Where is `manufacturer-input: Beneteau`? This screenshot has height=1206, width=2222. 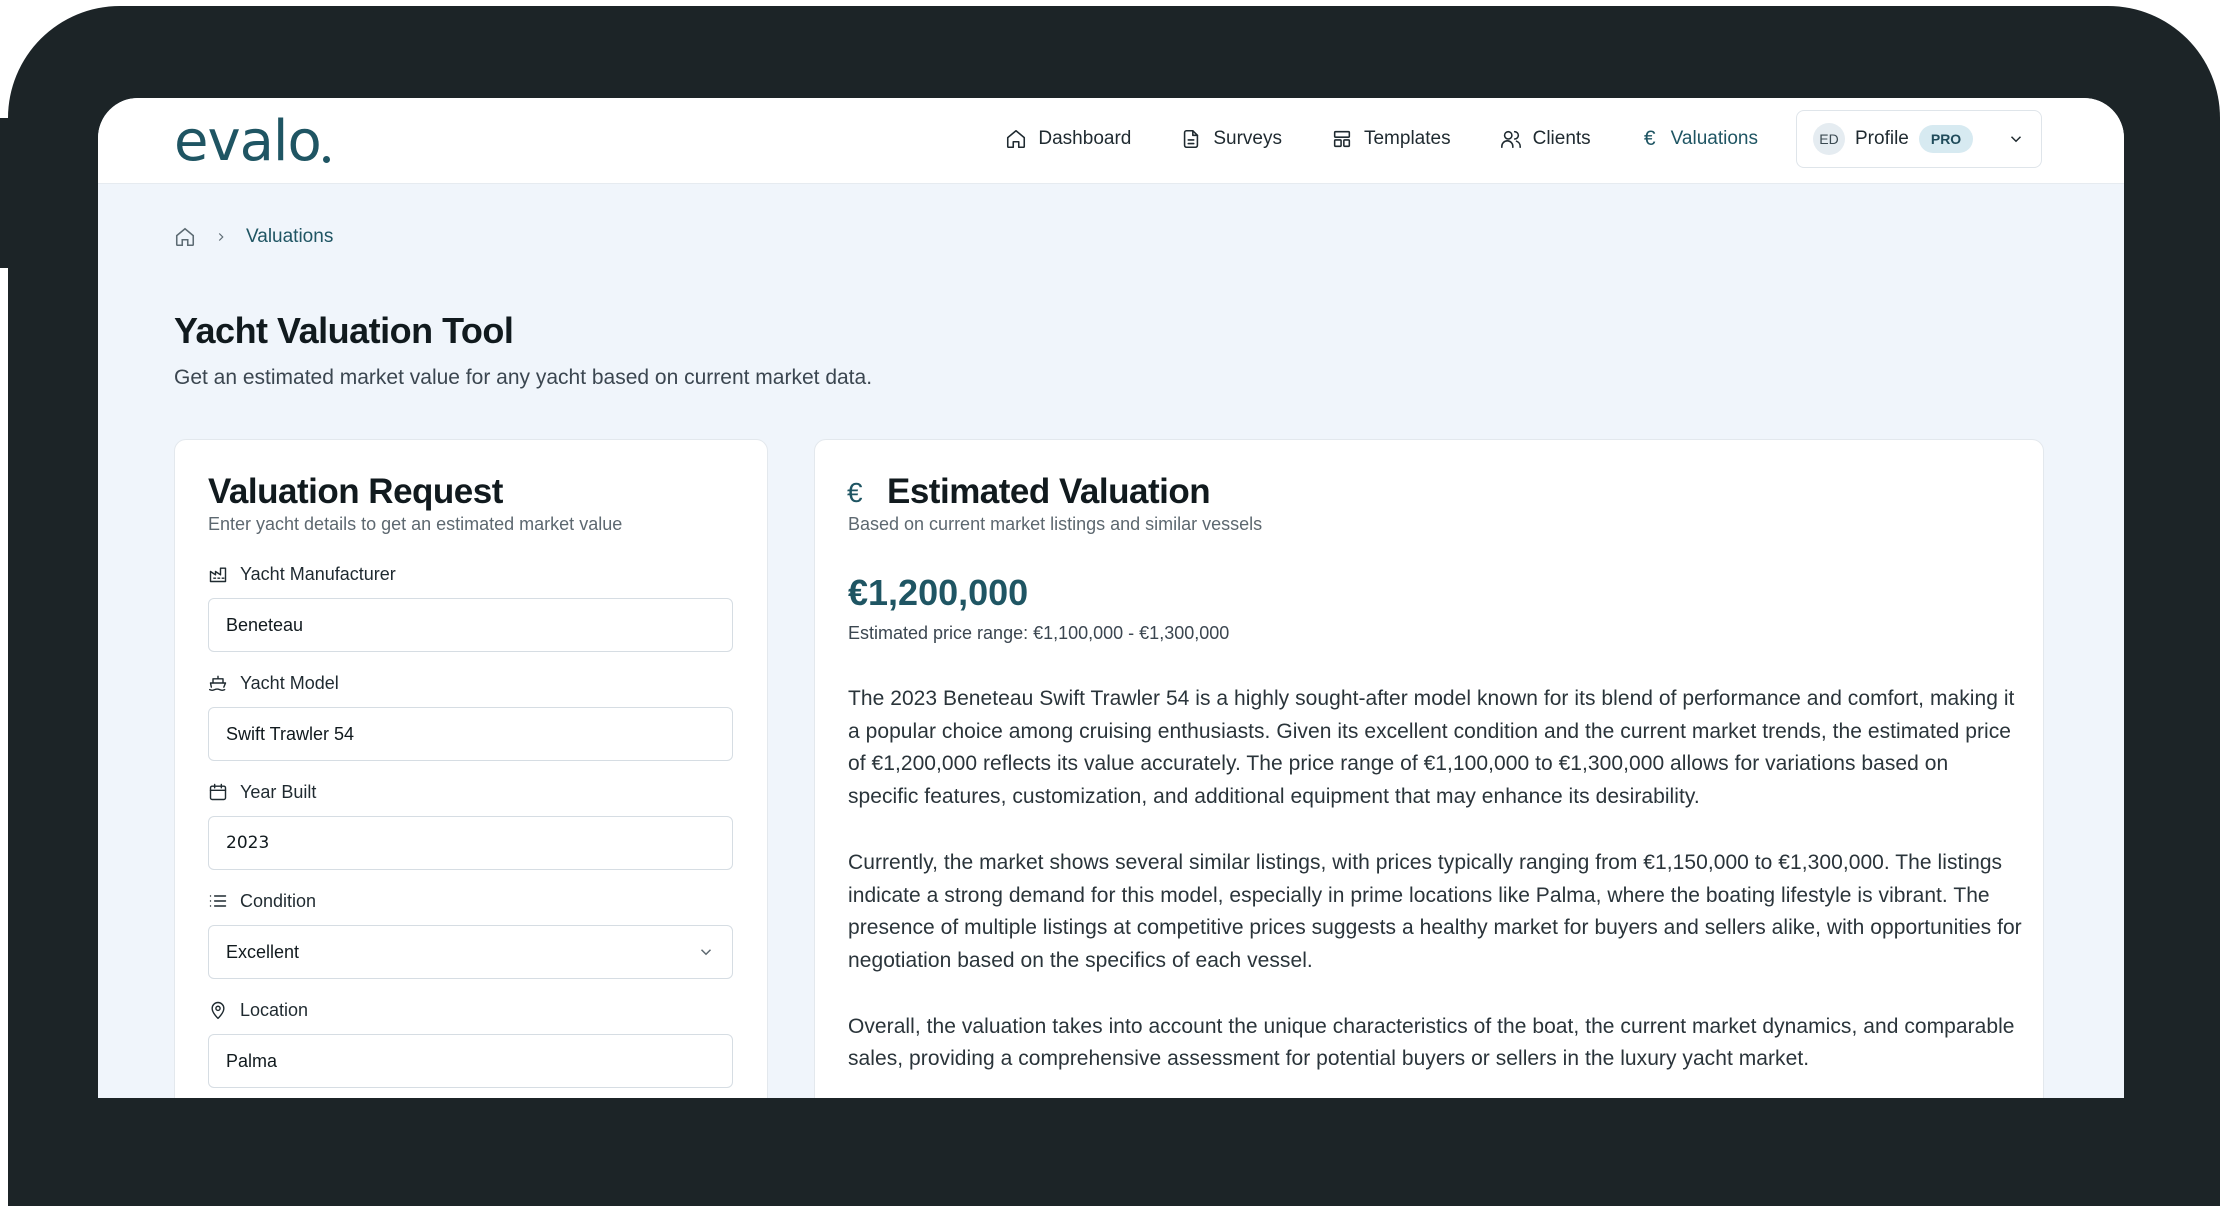 manufacturer-input: Beneteau is located at coordinates (470, 625).